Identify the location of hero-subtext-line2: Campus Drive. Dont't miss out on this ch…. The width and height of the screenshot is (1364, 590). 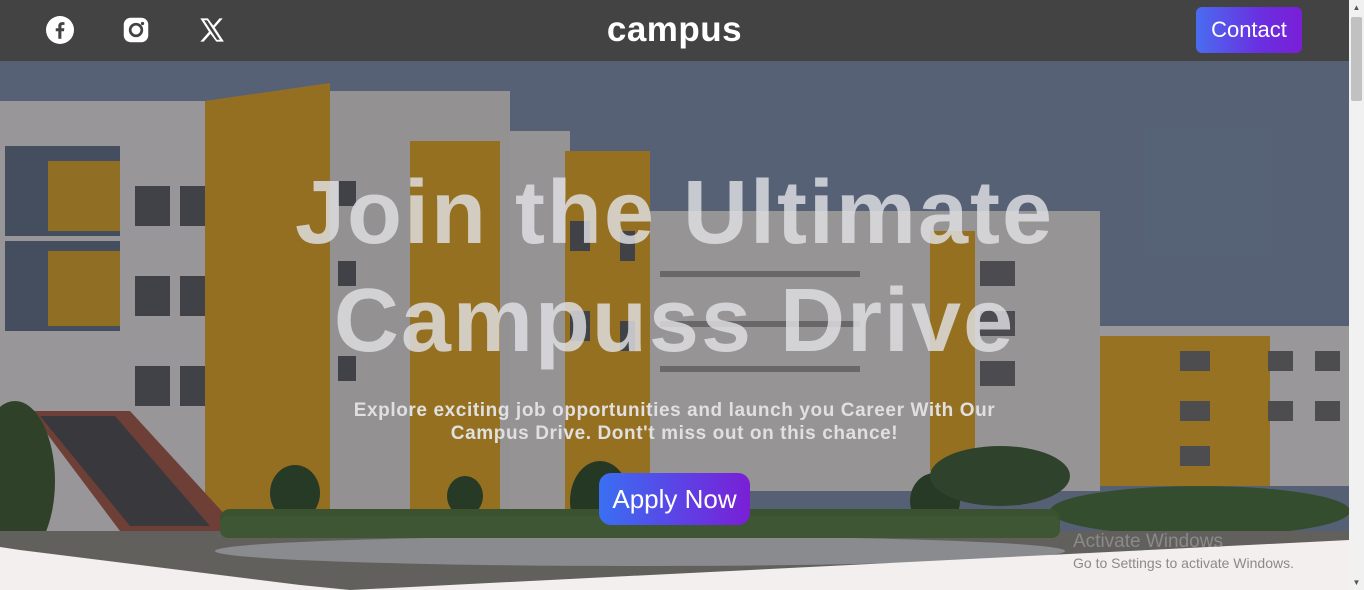
(674, 433).